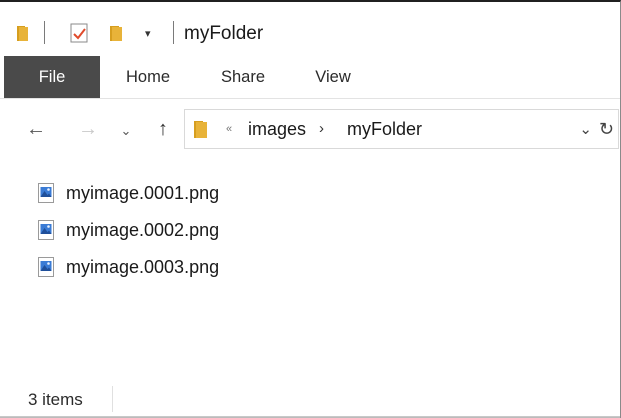 This screenshot has height=418, width=621. What do you see at coordinates (143, 192) in the screenshot?
I see `file-name: myimage.0001.png` at bounding box center [143, 192].